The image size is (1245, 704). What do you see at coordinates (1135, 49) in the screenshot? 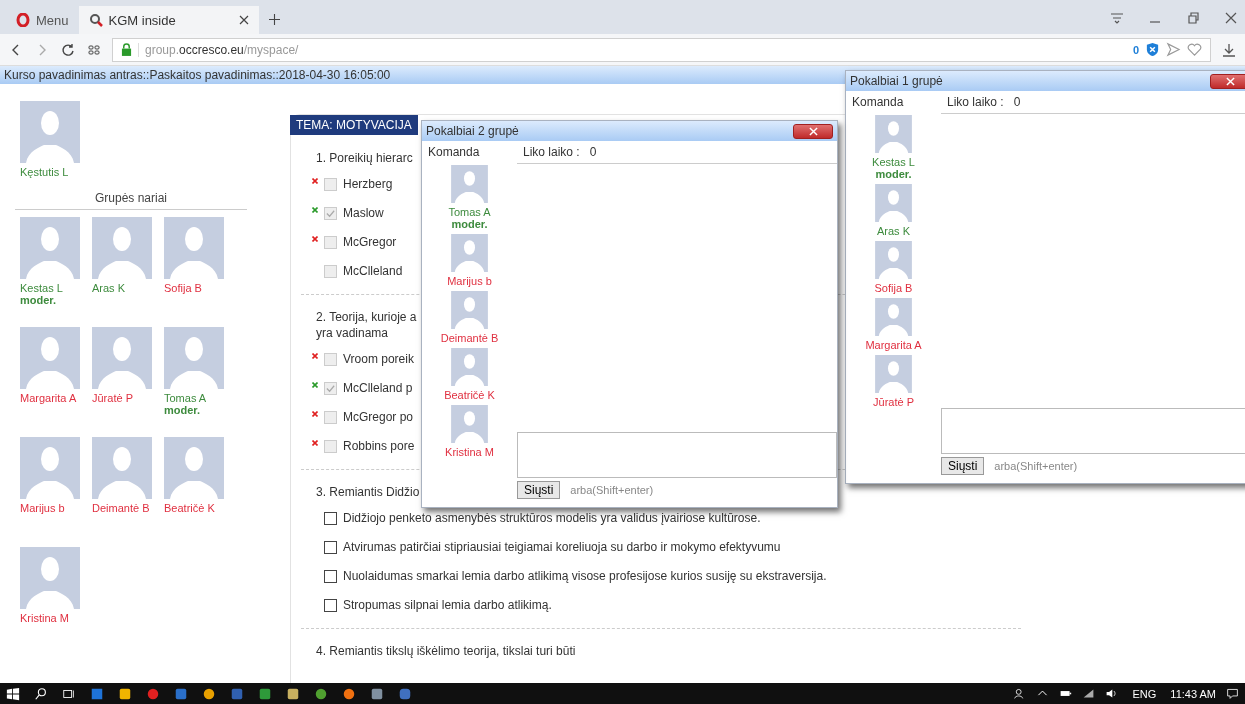
I see `blocked-count: 0` at bounding box center [1135, 49].